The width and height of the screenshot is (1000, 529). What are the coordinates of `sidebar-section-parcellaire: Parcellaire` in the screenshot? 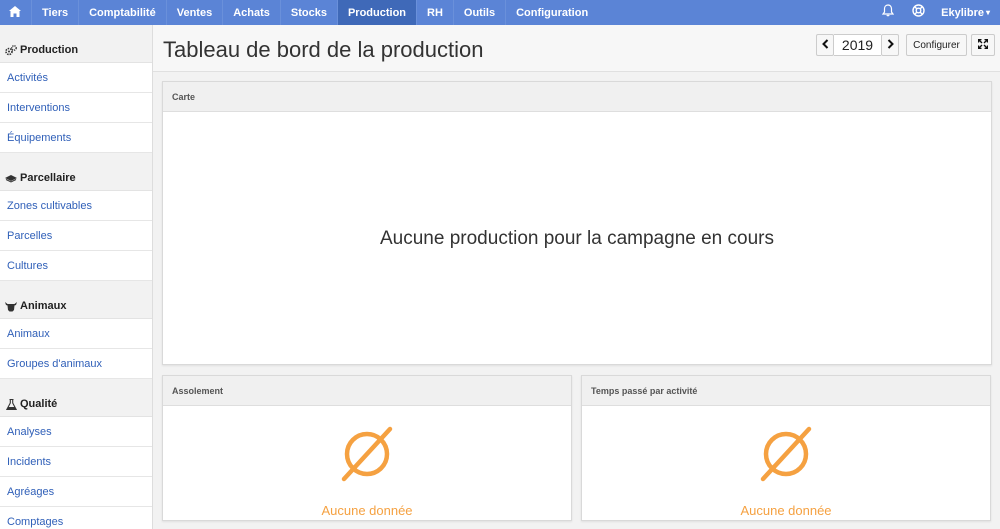 It's located at (76, 172).